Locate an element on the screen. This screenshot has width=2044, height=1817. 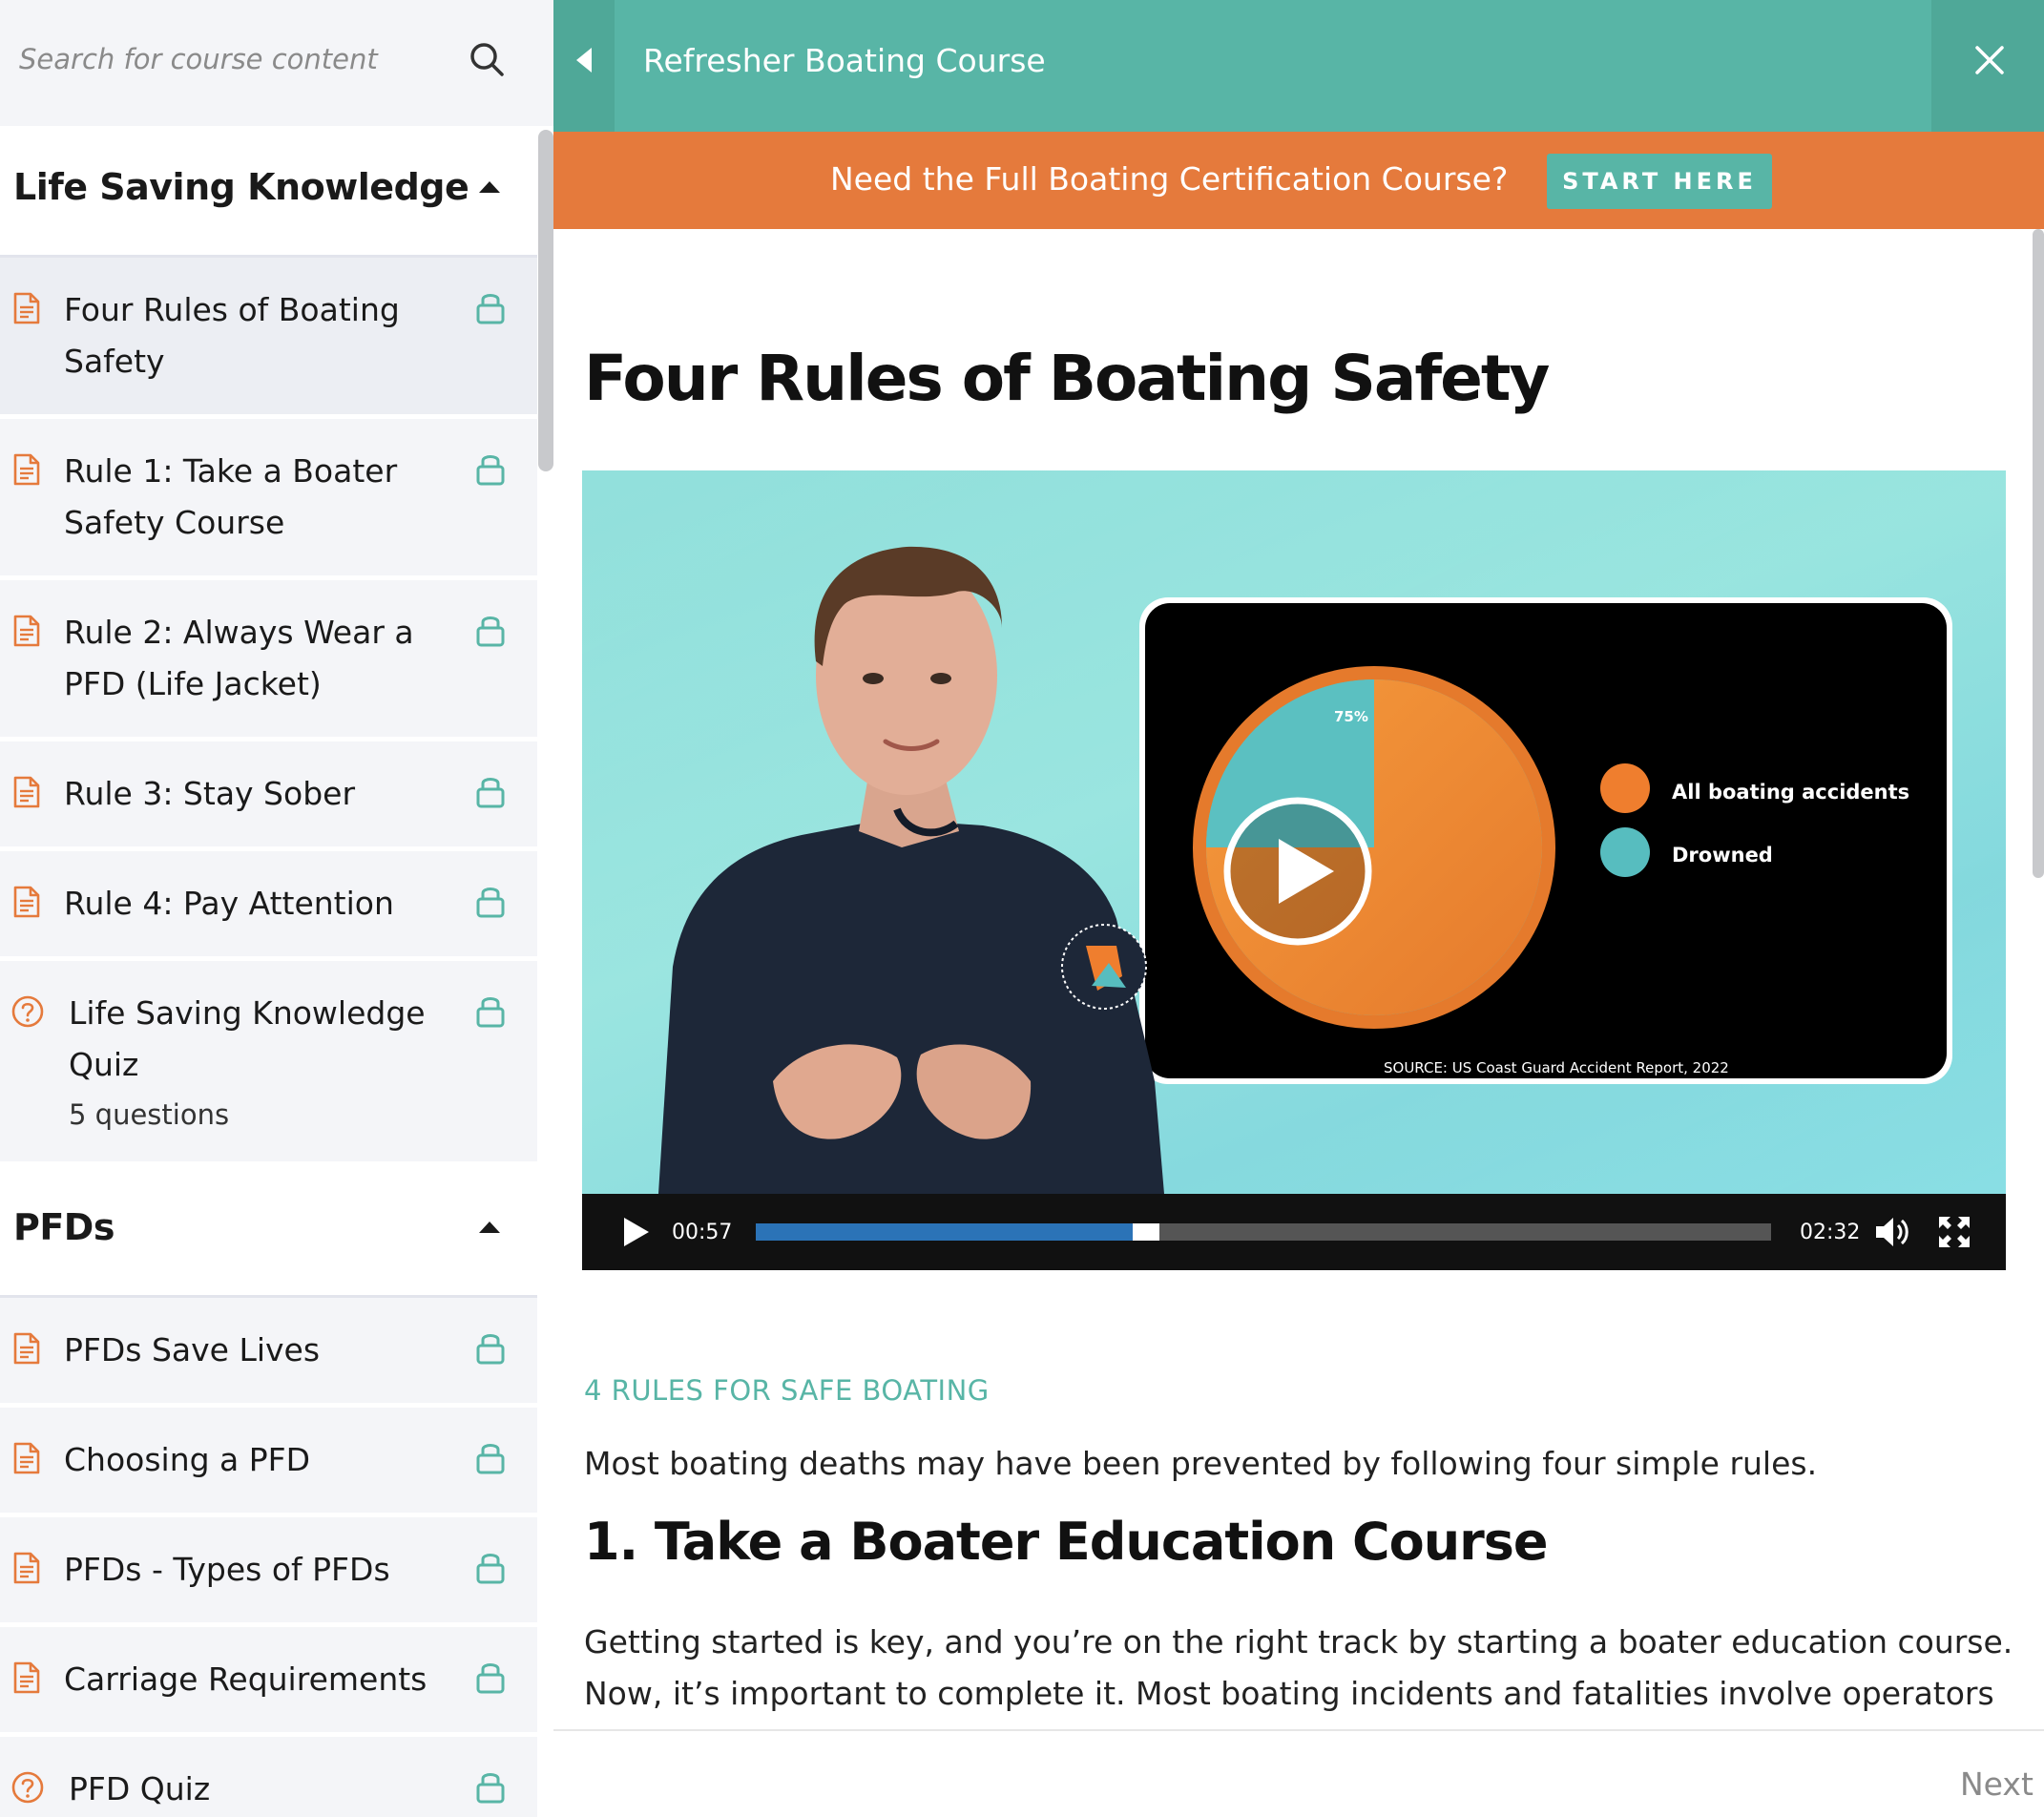
lesson-item: PFDs - Types of PFDs is located at coordinates (268, 1572).